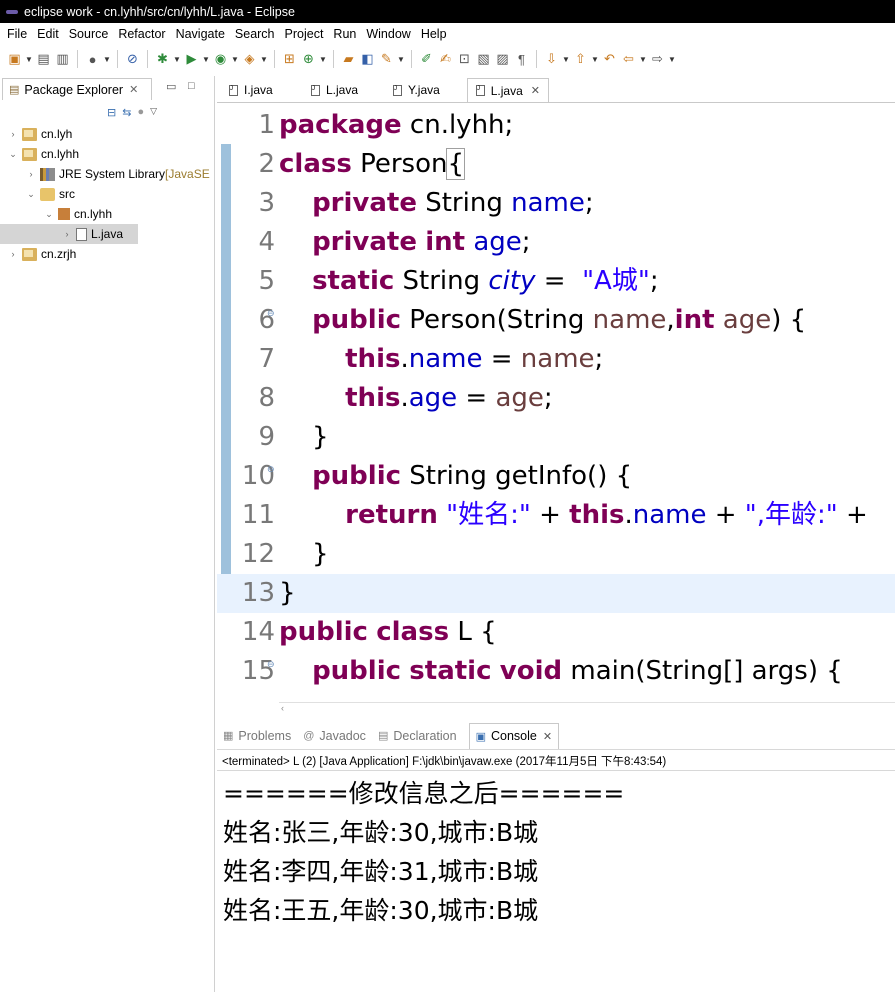 Image resolution: width=895 pixels, height=992 pixels. I want to click on menu-item-refactor: Refactor, so click(141, 34).